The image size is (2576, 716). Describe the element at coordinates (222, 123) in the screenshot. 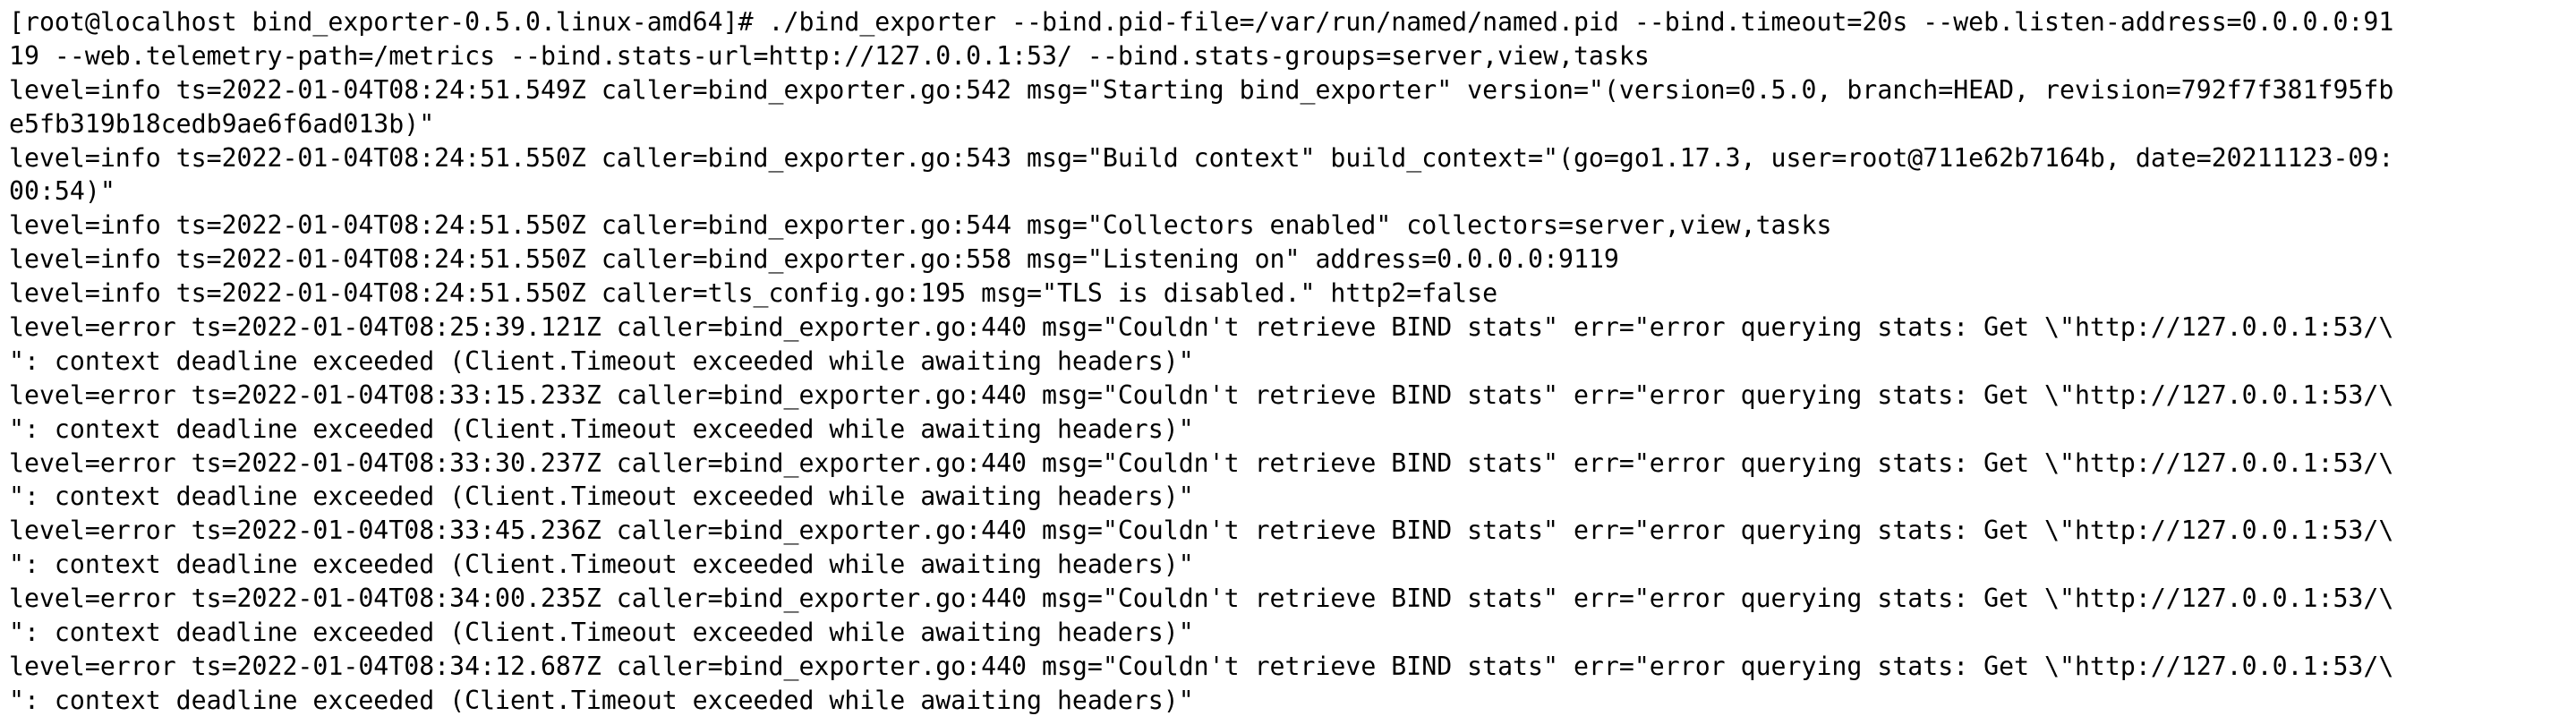

I see `terminal-line-log-wrap: e5fb319b18cedb9ae6f6ad013b)"` at that location.